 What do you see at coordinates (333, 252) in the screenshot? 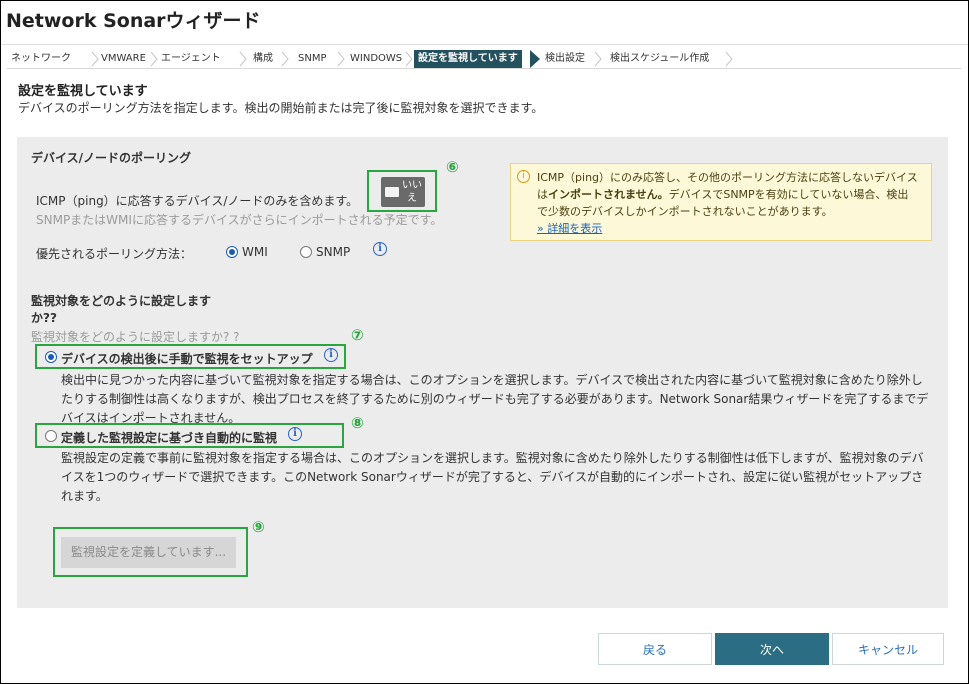
I see `snmp-radio-label: SNMP` at bounding box center [333, 252].